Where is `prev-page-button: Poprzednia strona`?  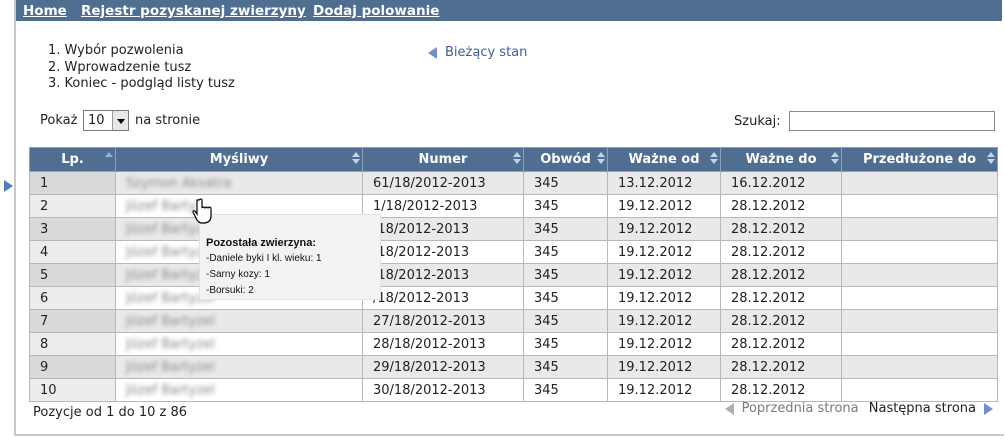 prev-page-button: Poprzednia strona is located at coordinates (791, 408).